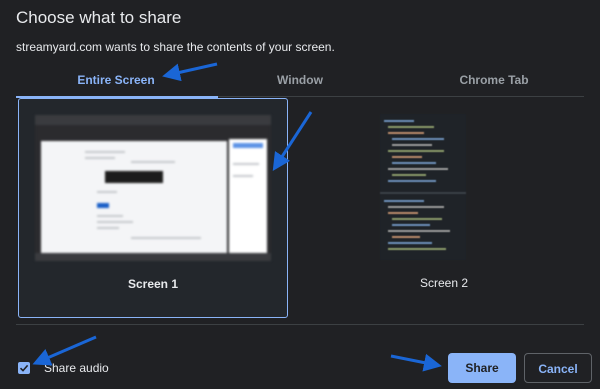  Describe the element at coordinates (64, 350) in the screenshot. I see `arrow-annotation-audio` at that location.